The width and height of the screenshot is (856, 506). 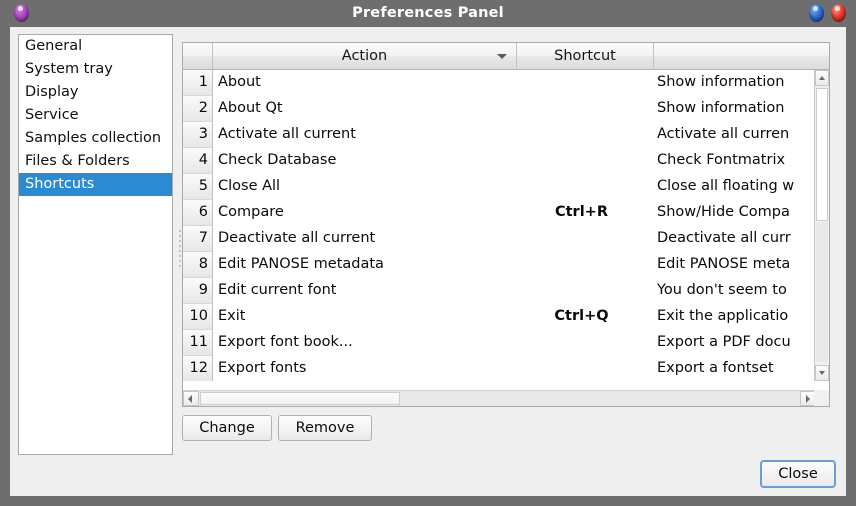 What do you see at coordinates (822, 78) in the screenshot?
I see `scroll-up-icon` at bounding box center [822, 78].